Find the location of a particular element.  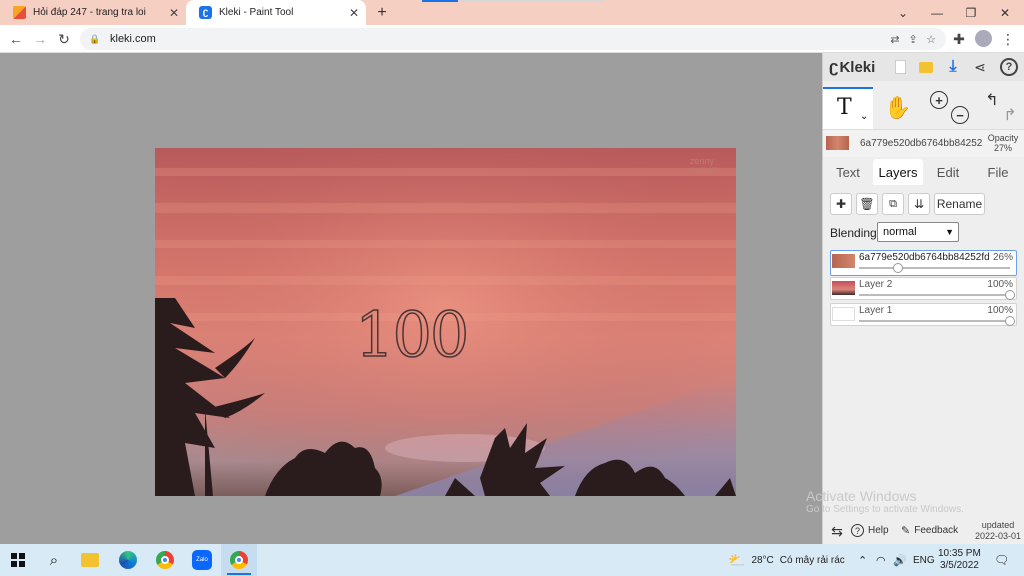

share-icon: ⋖ is located at coordinates (980, 67).